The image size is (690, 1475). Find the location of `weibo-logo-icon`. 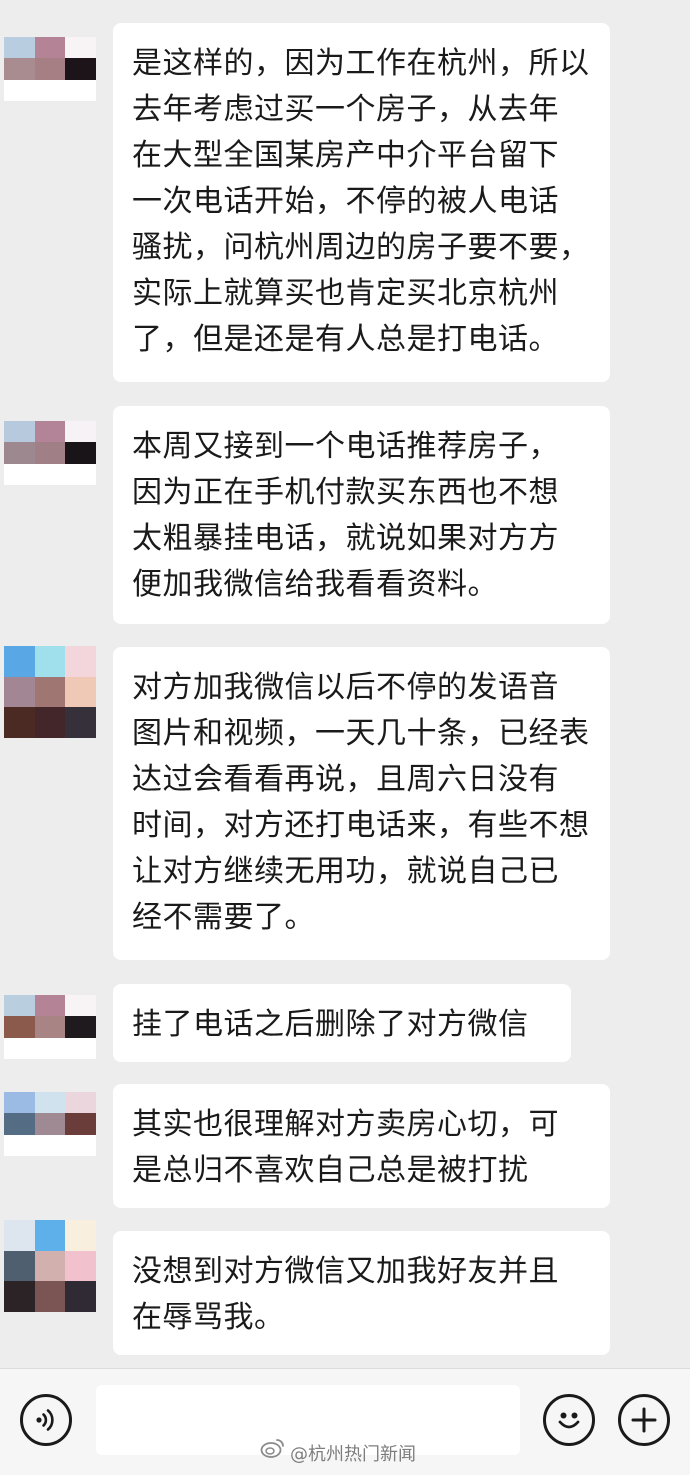

weibo-logo-icon is located at coordinates (272, 1448).